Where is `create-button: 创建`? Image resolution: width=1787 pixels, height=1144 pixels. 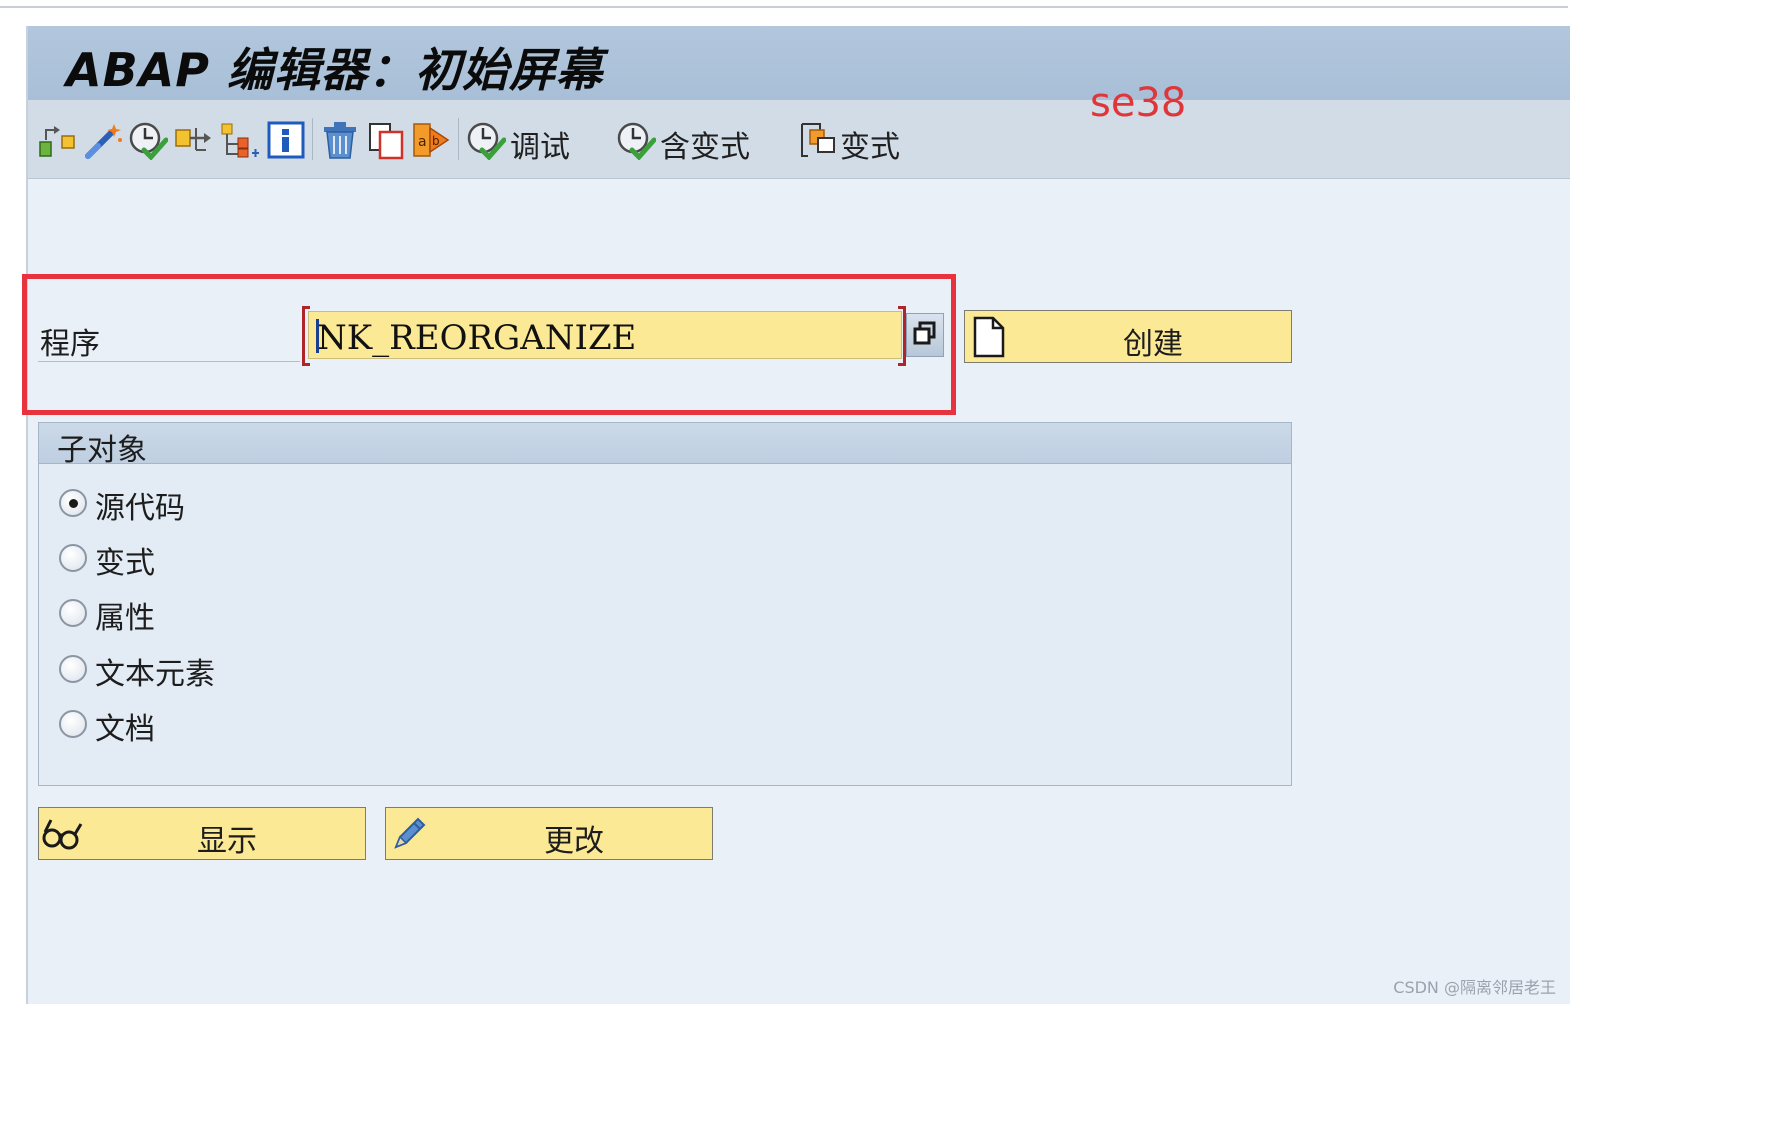 create-button: 创建 is located at coordinates (1128, 336).